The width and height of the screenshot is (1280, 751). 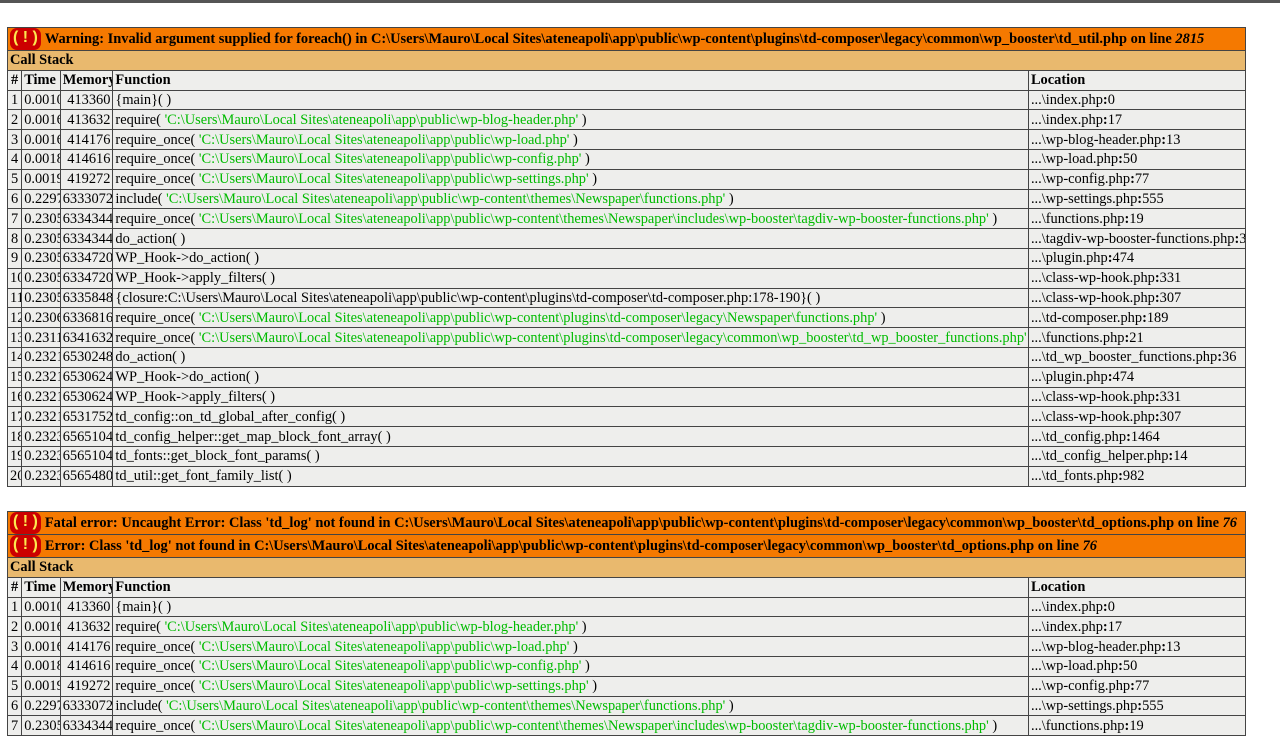 I want to click on frame-location-file: ...\td_wp_booster_functions.php, so click(x=1124, y=357).